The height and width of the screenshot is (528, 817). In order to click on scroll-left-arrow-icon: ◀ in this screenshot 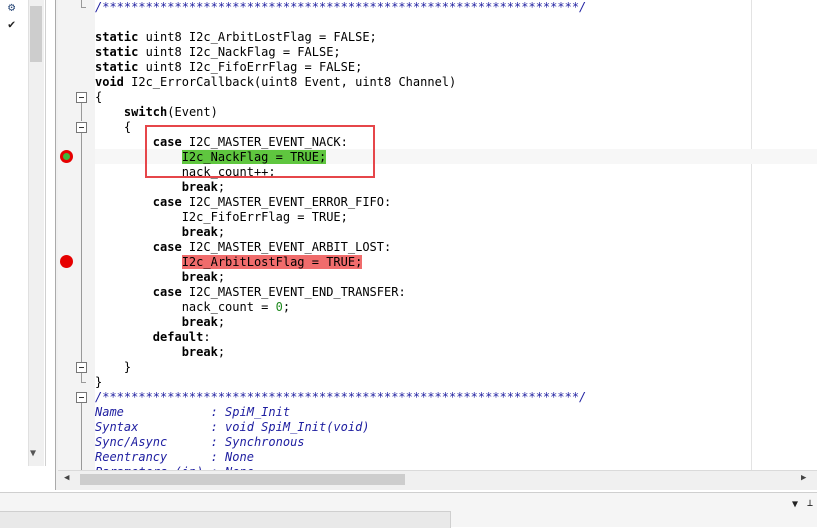, I will do `click(66, 478)`.